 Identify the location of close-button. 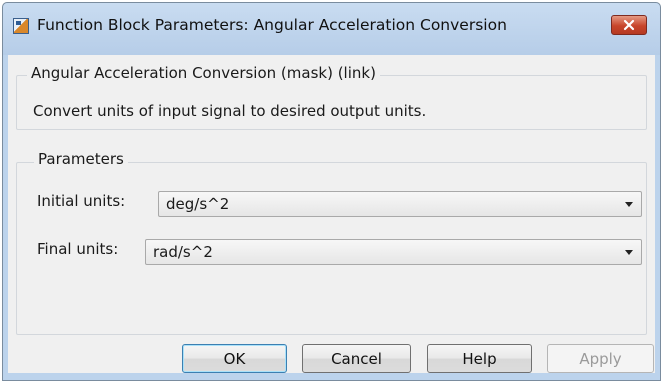
(629, 25).